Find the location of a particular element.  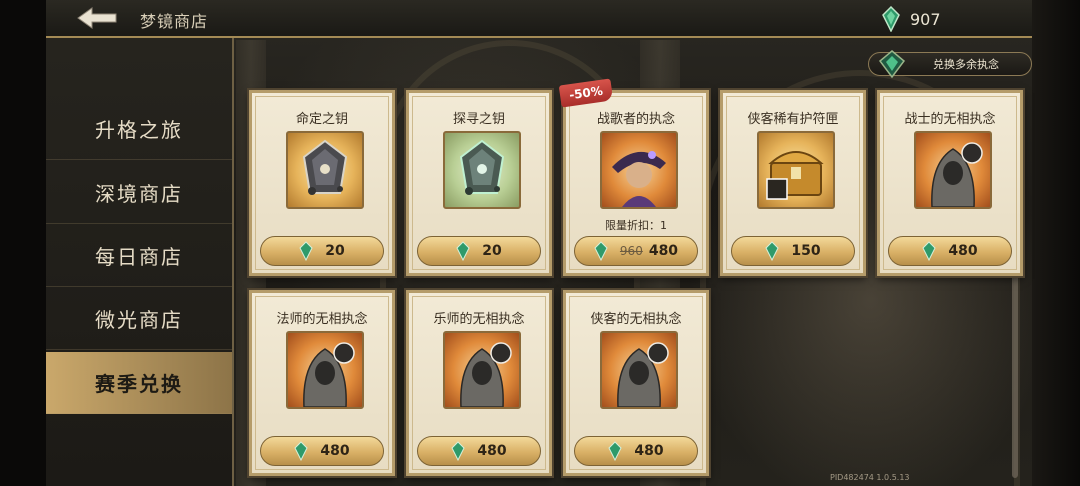

sidebar-item-deep-realm-shop: 深境商店 is located at coordinates (139, 193).